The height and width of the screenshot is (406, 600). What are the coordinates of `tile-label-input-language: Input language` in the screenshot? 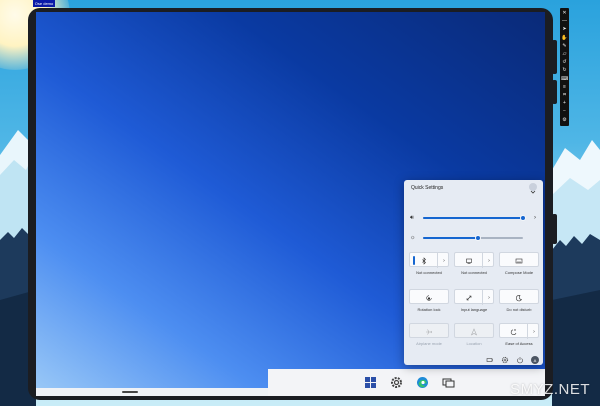 It's located at (474, 309).